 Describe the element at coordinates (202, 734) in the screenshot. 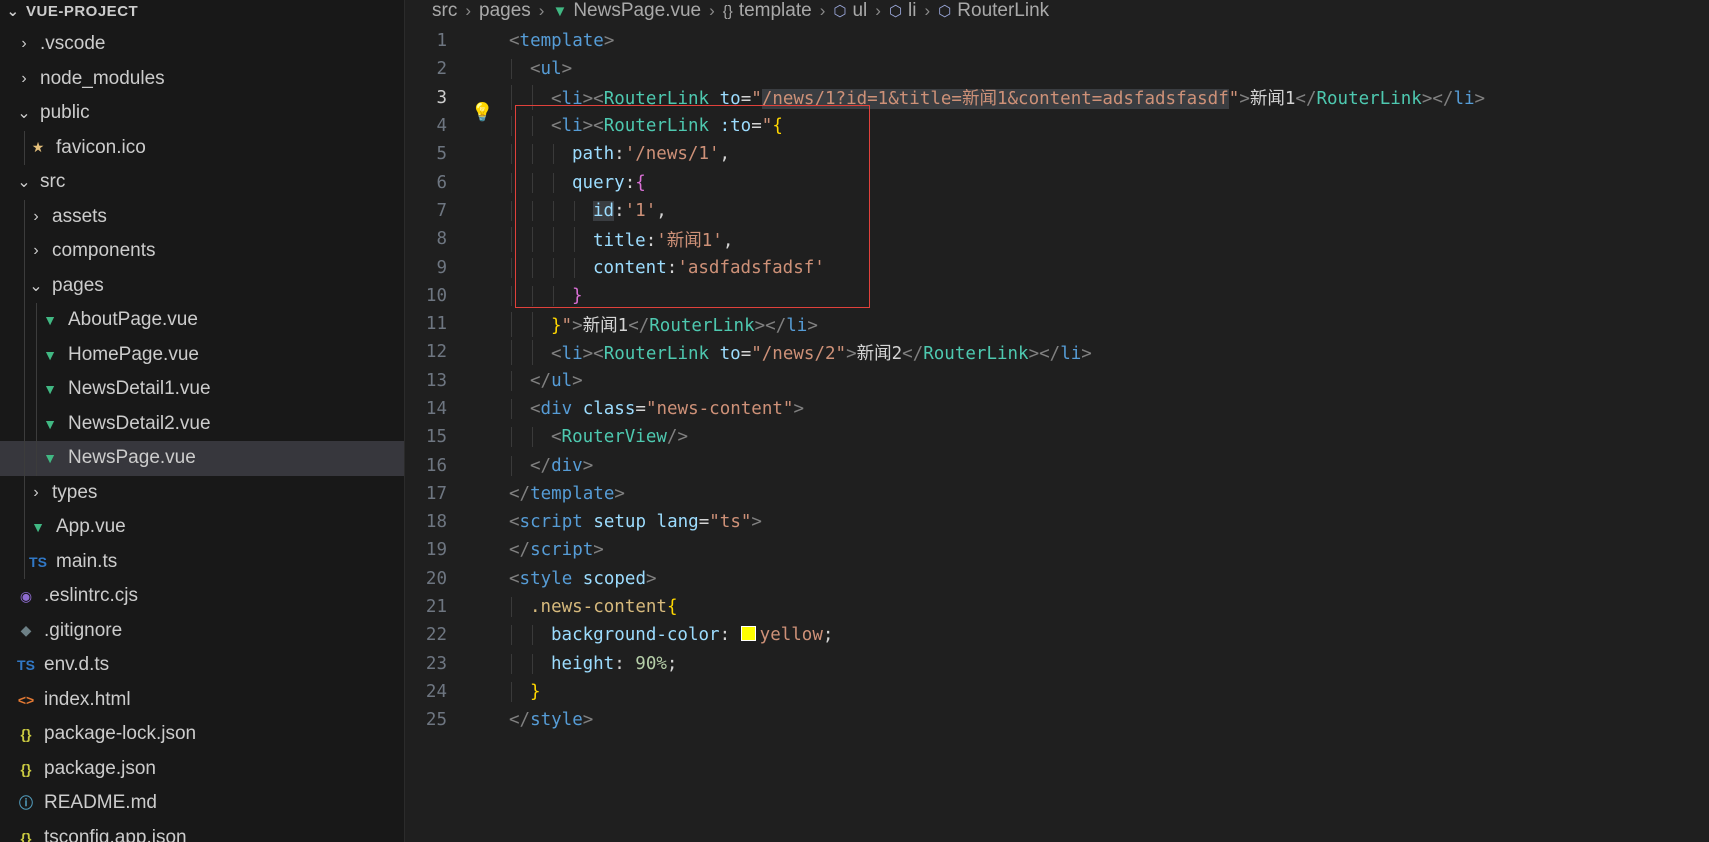

I see `explorer-item-package-lock-json: {} package-lock.json` at that location.